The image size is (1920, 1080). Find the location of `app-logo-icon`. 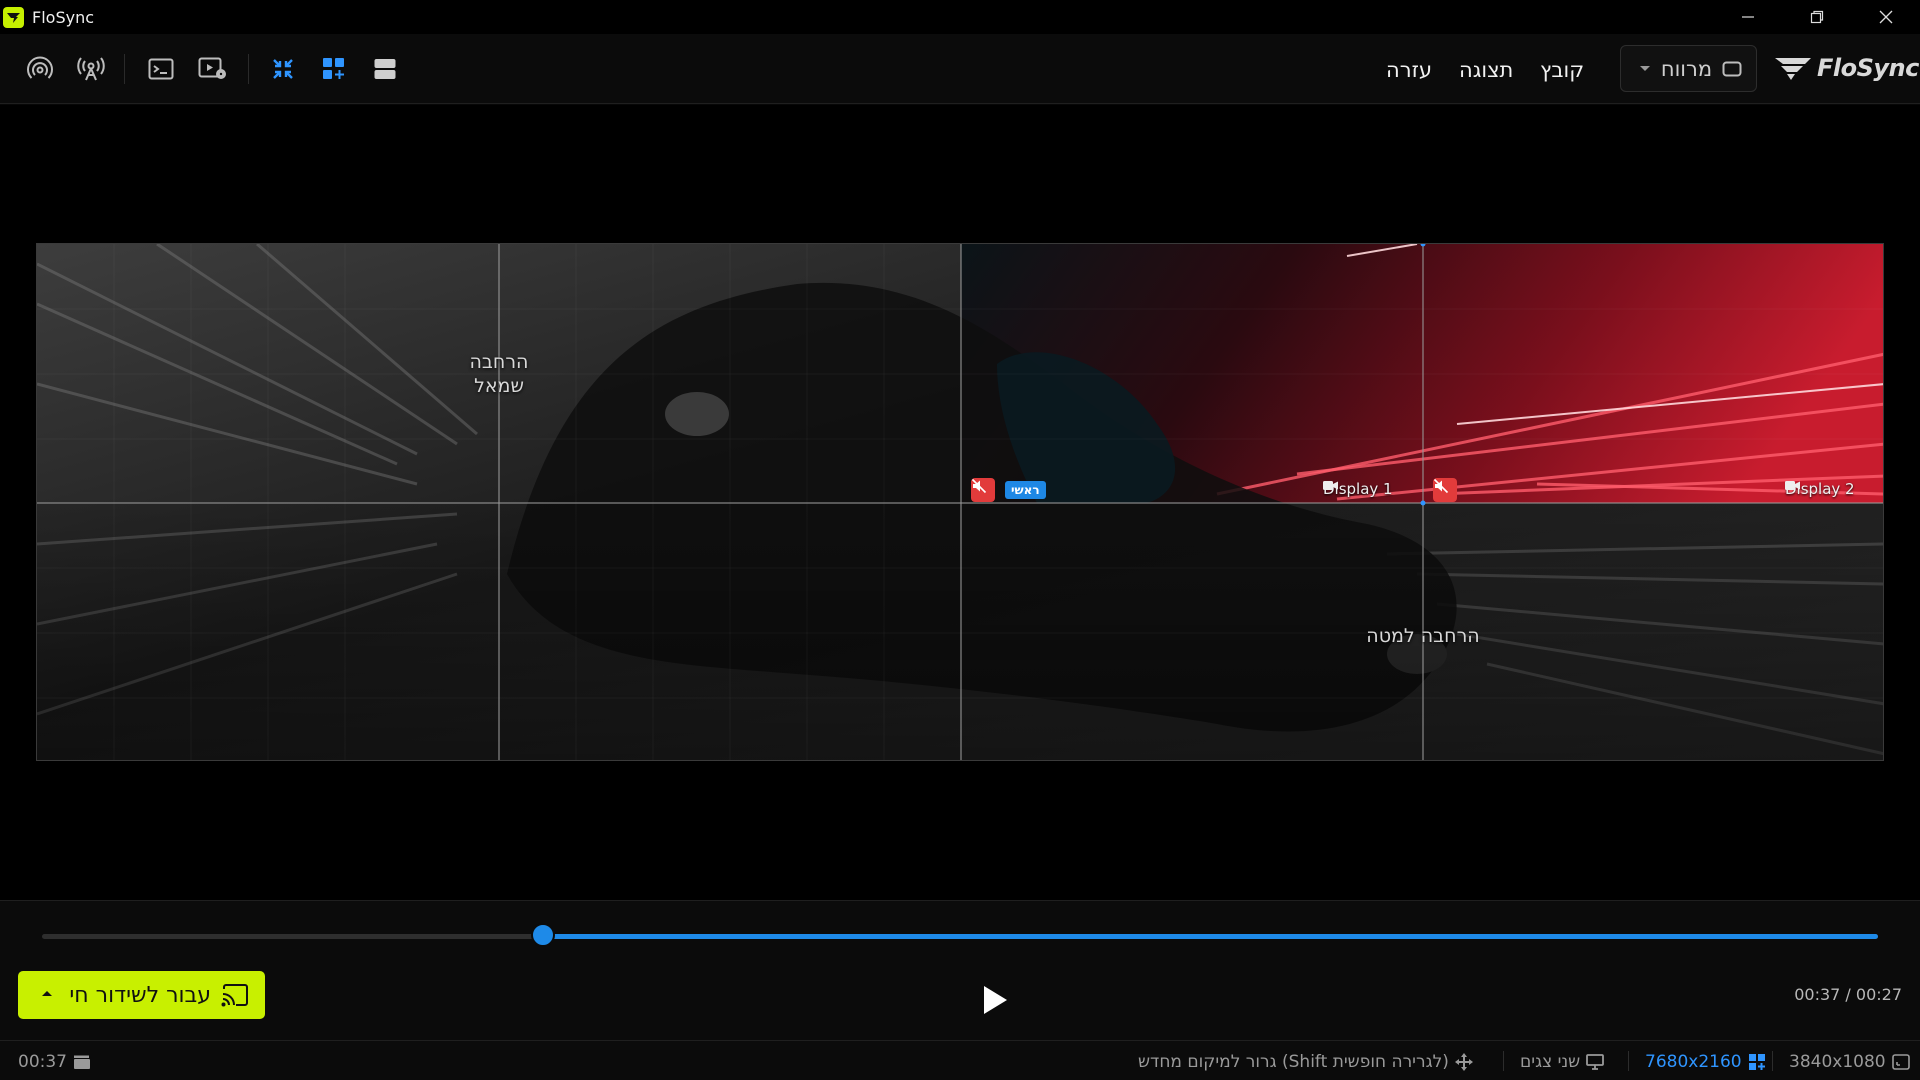

app-logo-icon is located at coordinates (13, 17).